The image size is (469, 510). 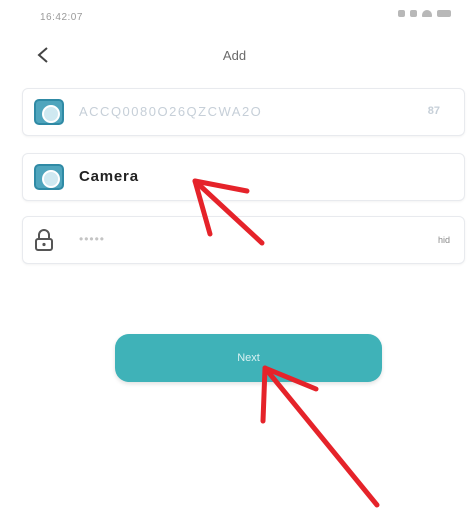 I want to click on page-title: Add, so click(x=234, y=55).